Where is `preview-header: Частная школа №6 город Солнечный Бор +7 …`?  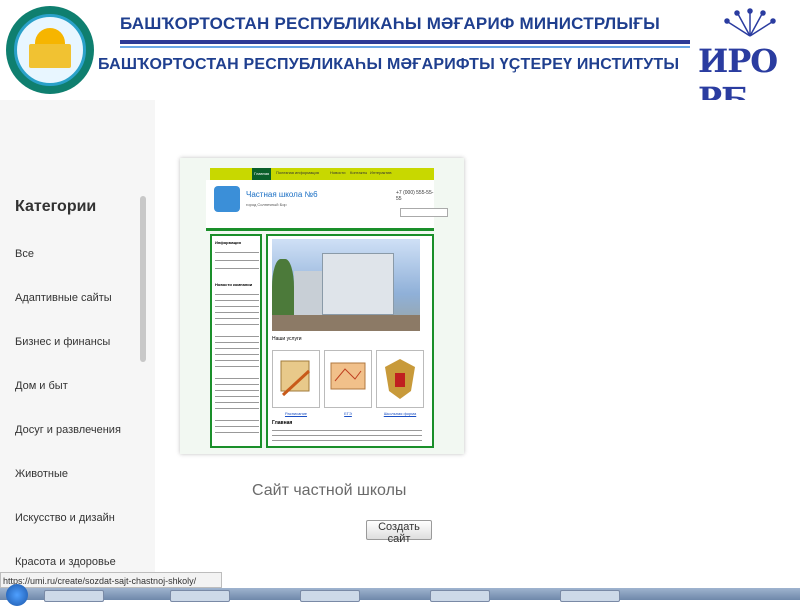
preview-header: Частная школа №6 город Солнечный Бор +7 … is located at coordinates (327, 205).